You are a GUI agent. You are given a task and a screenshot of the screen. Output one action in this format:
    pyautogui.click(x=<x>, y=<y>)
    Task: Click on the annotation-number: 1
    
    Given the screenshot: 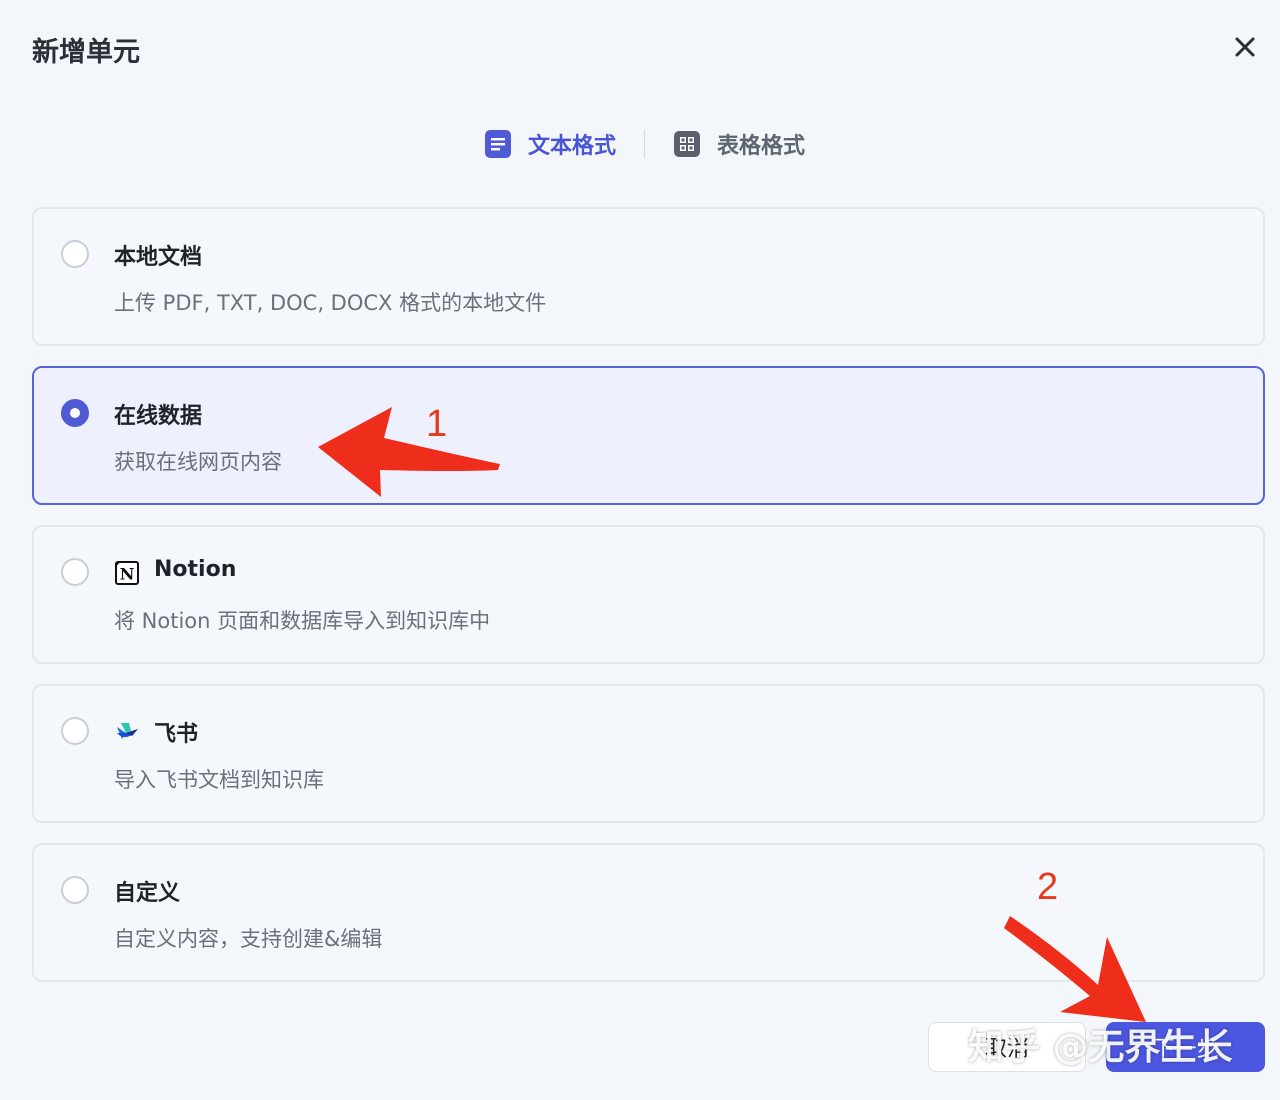 What is the action you would take?
    pyautogui.click(x=437, y=424)
    